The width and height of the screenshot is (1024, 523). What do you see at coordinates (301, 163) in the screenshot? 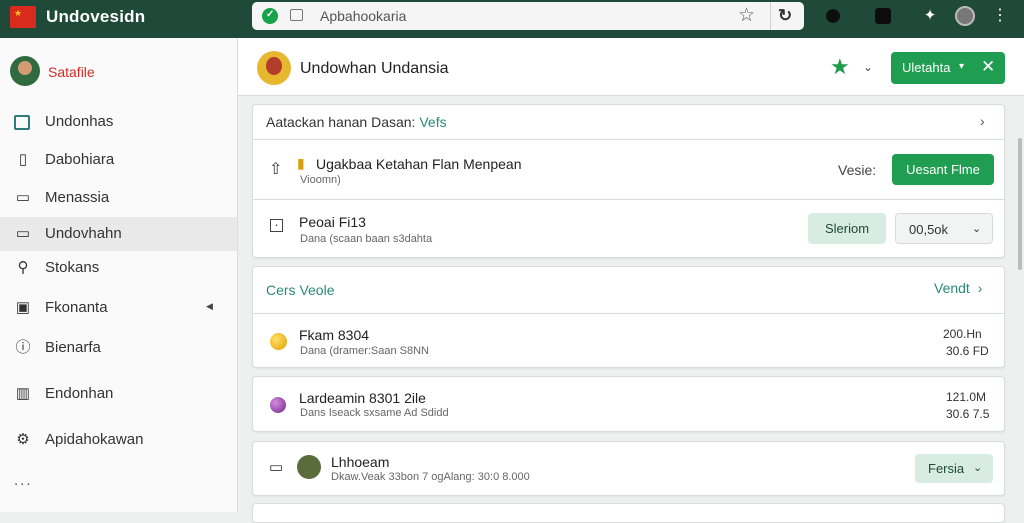
I see `lock-icon: ▮` at bounding box center [301, 163].